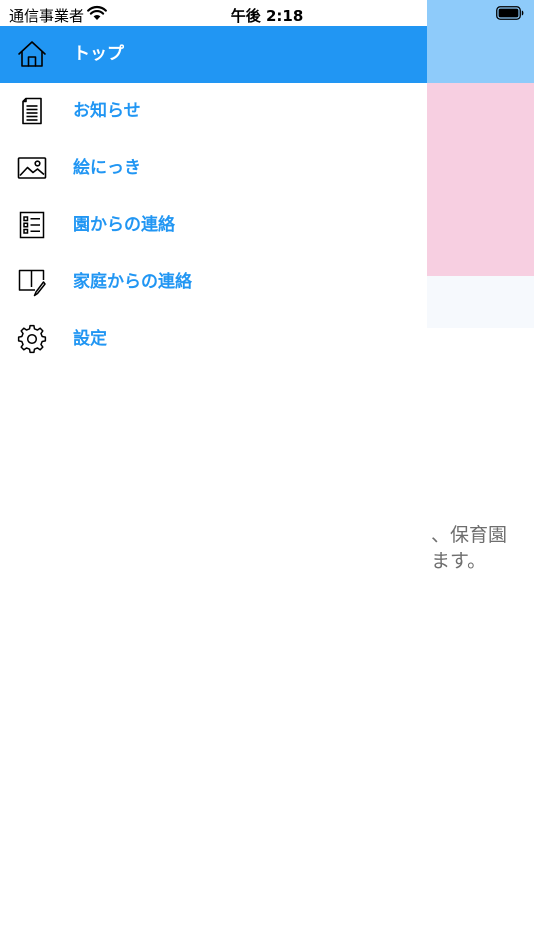 The image size is (534, 950). Describe the element at coordinates (132, 282) in the screenshot. I see `drawer-item-label: 家庭からの連絡` at that location.